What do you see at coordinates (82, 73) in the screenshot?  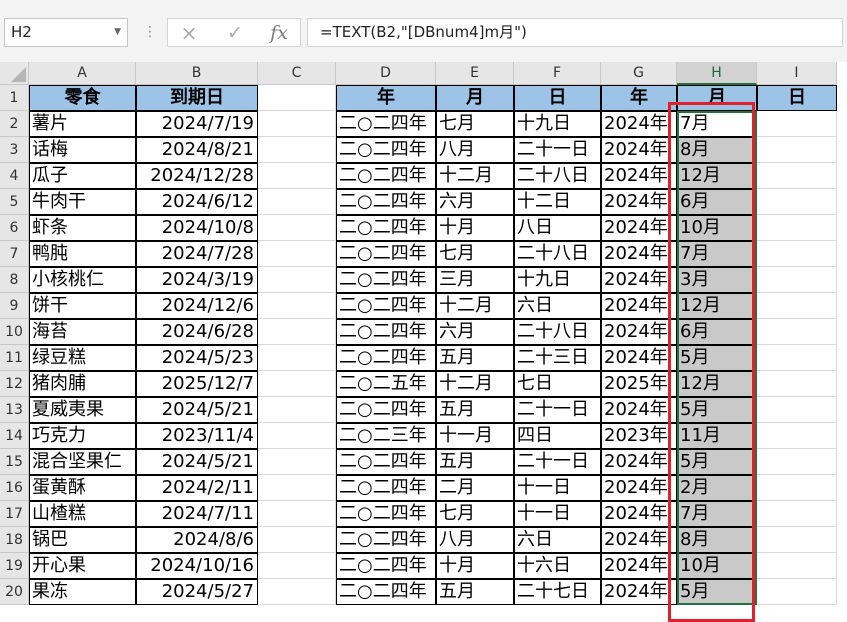 I see `column-header-a: A` at bounding box center [82, 73].